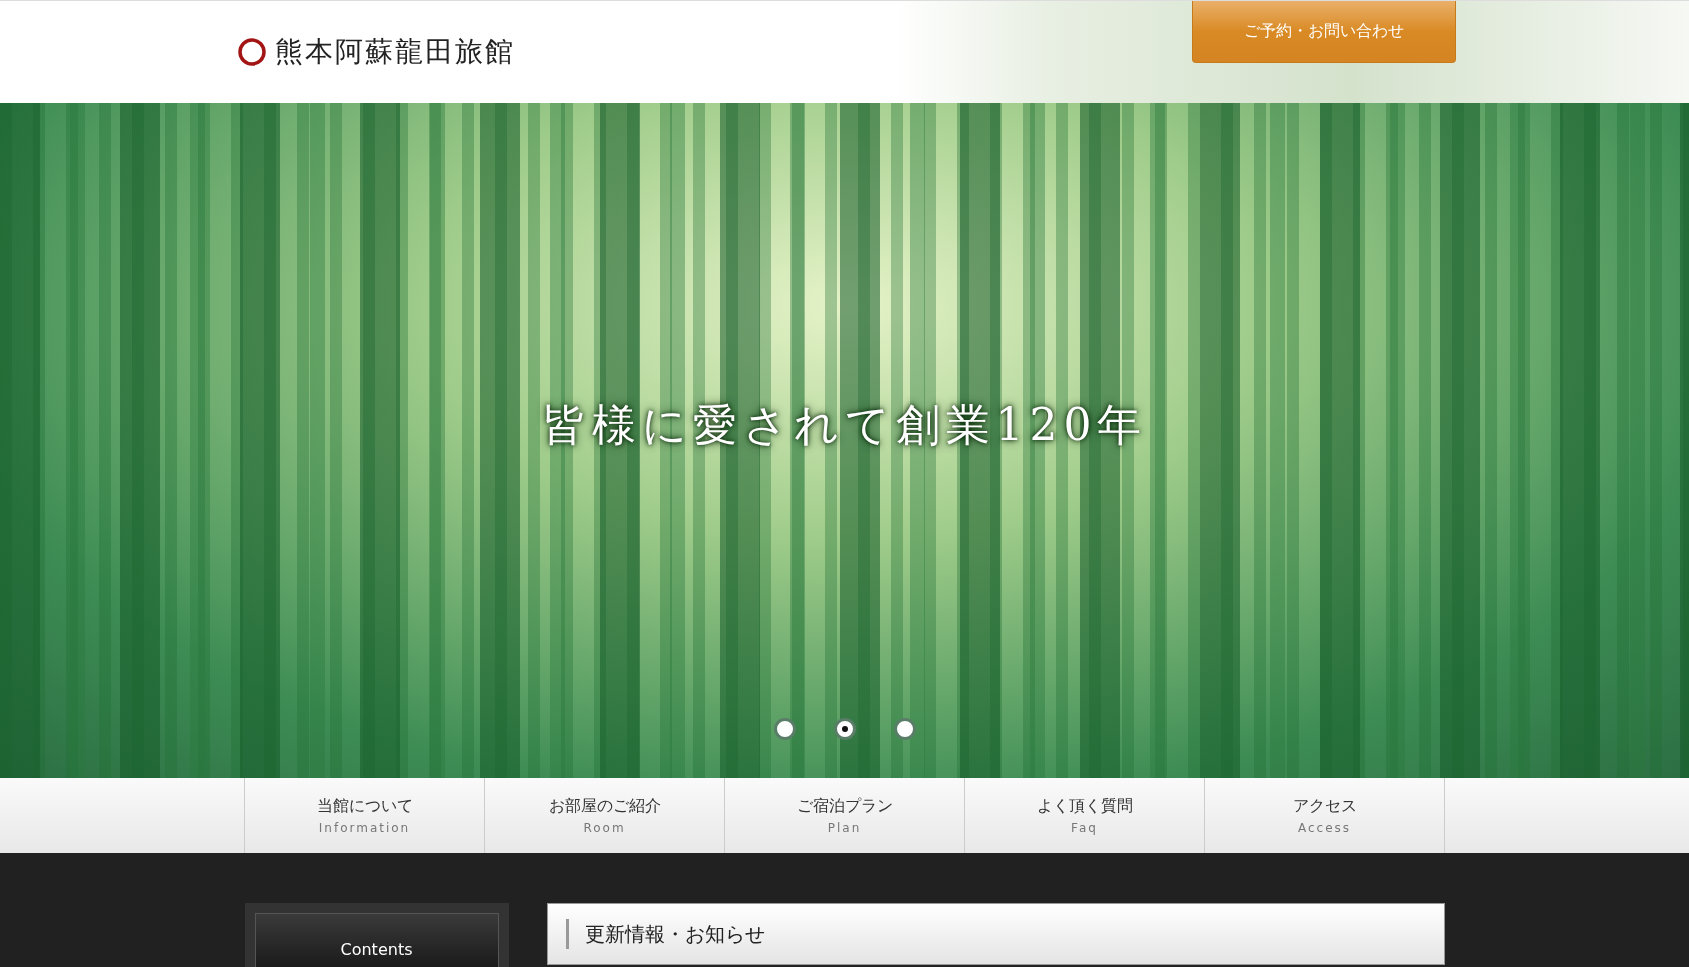  What do you see at coordinates (665, 934) in the screenshot?
I see `news-title: 更新情報・お知らせ` at bounding box center [665, 934].